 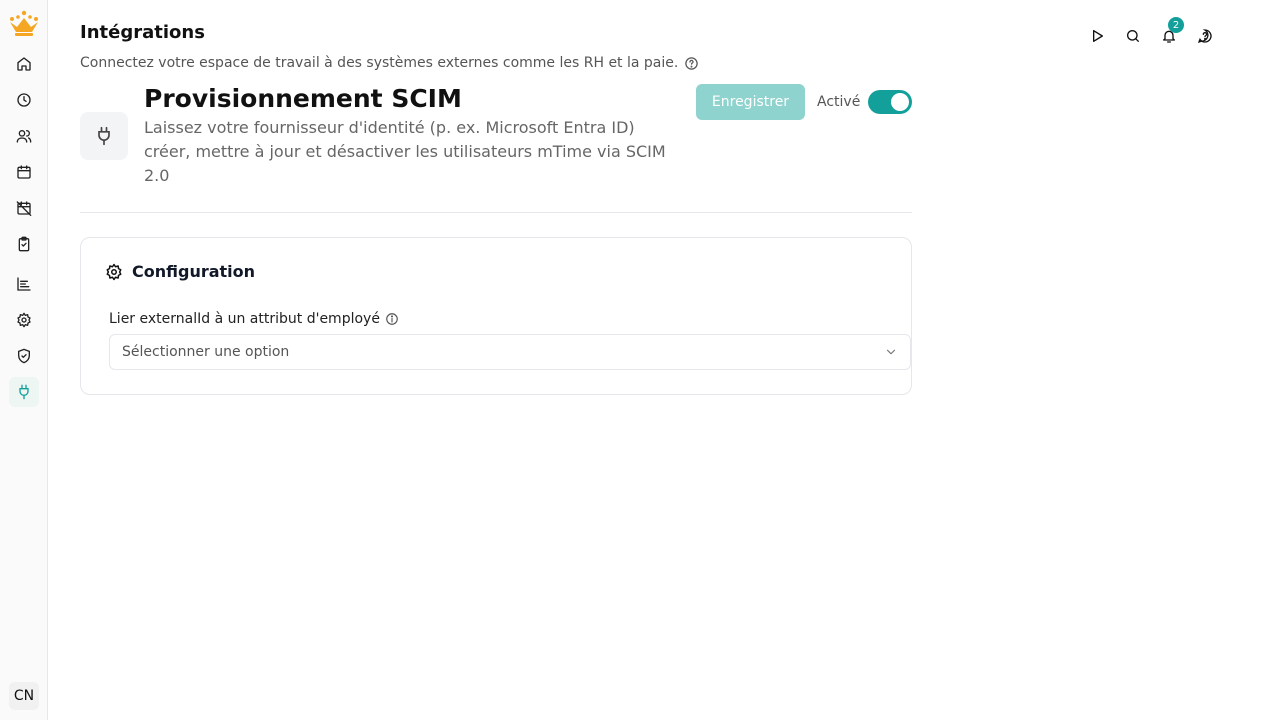 I want to click on play-button, so click(x=1097, y=36).